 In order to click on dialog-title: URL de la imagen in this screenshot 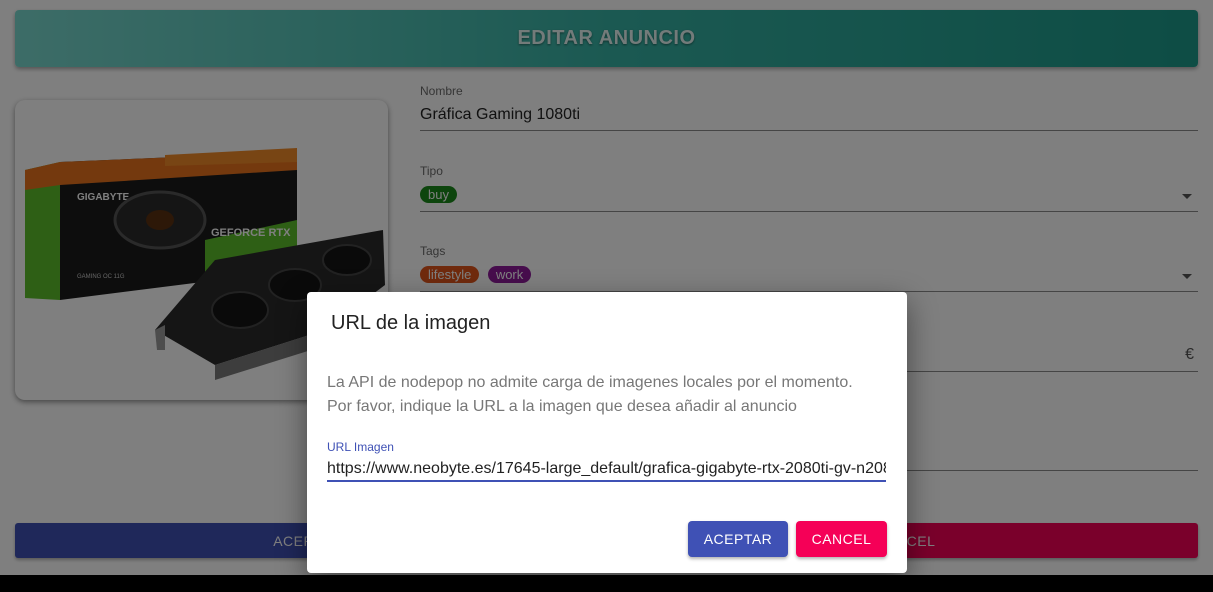, I will do `click(411, 323)`.